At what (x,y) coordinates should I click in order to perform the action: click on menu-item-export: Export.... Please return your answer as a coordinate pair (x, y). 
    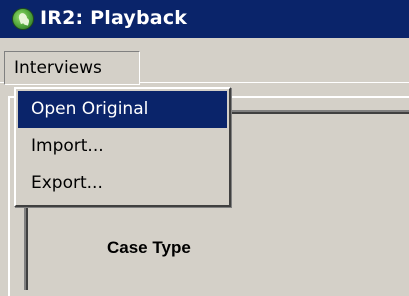
    Looking at the image, I should click on (122, 183).